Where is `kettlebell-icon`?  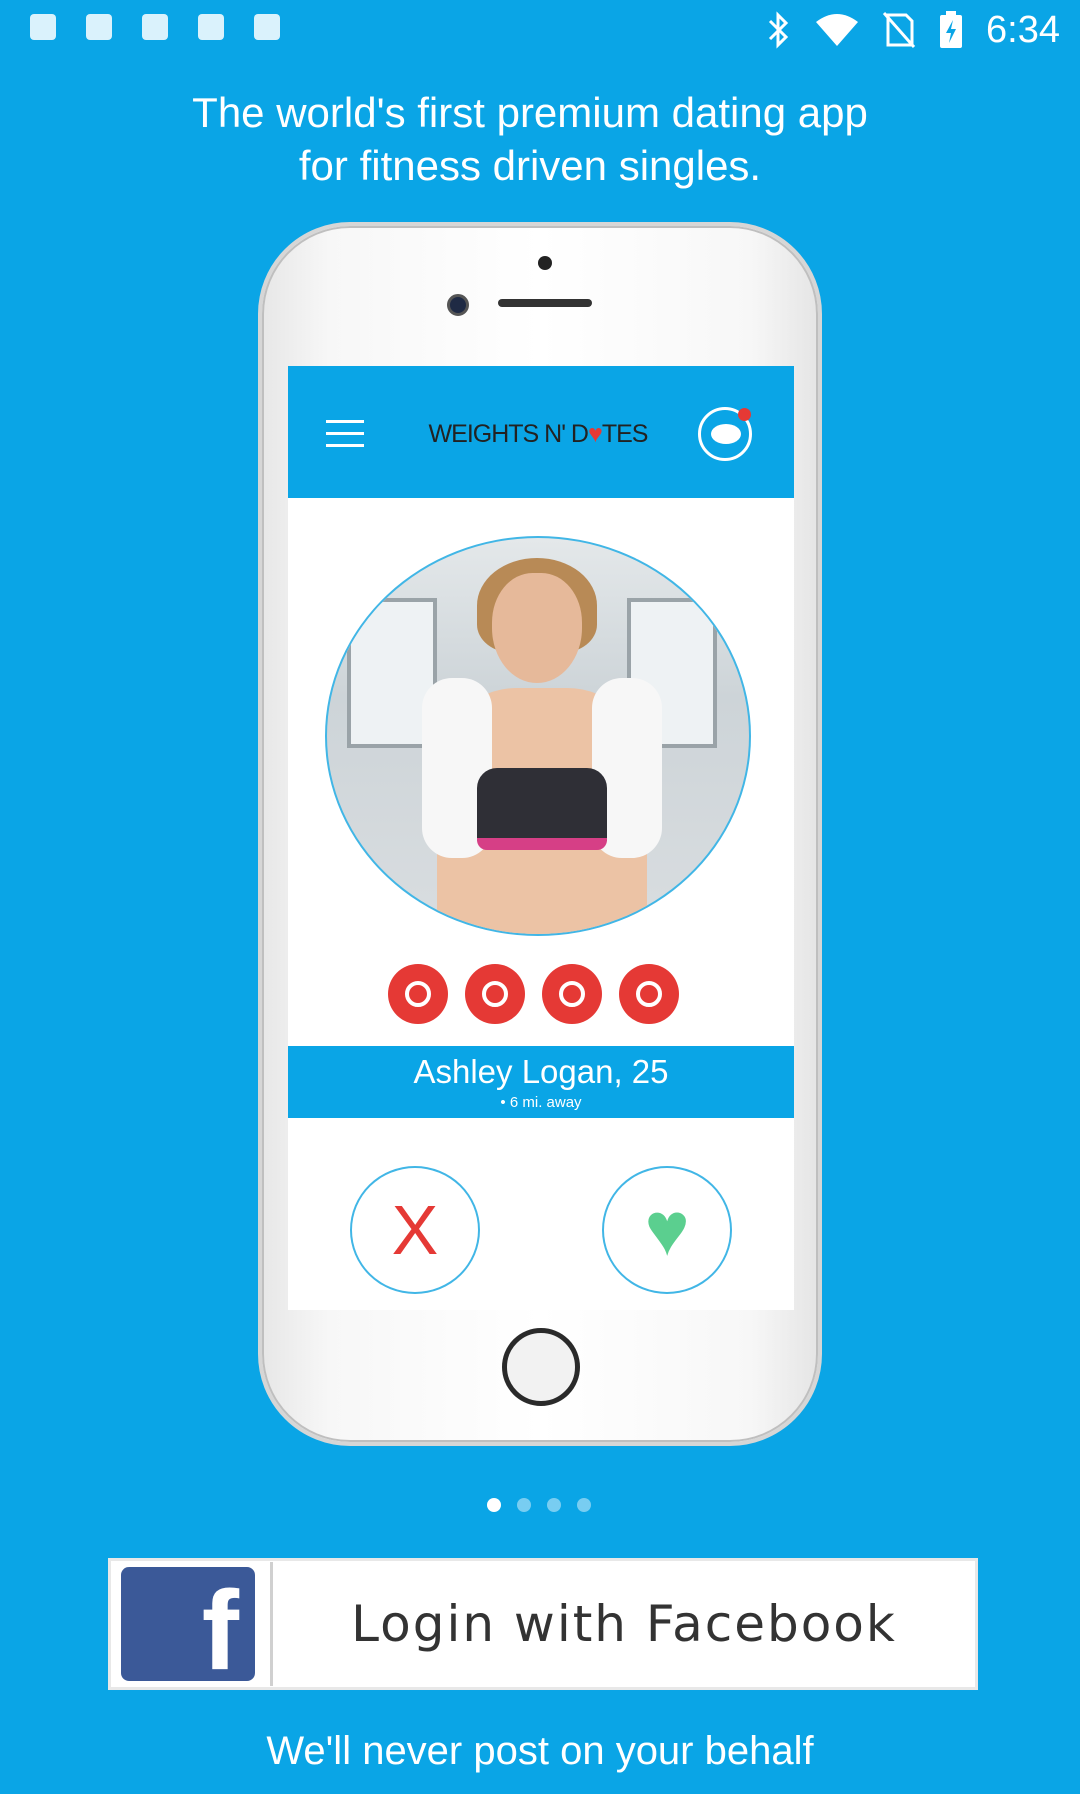 kettlebell-icon is located at coordinates (495, 994).